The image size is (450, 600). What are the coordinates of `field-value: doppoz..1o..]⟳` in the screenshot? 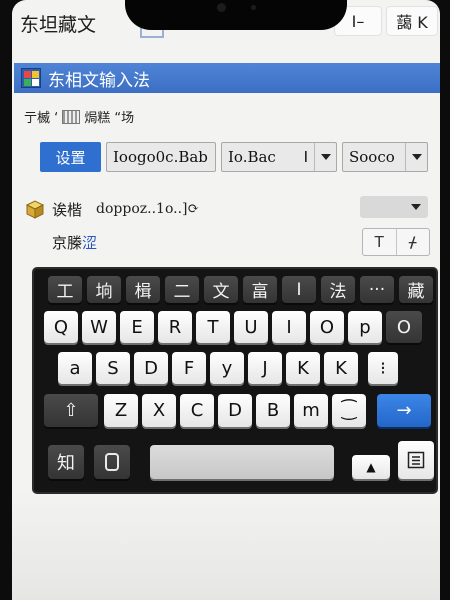 It's located at (148, 209).